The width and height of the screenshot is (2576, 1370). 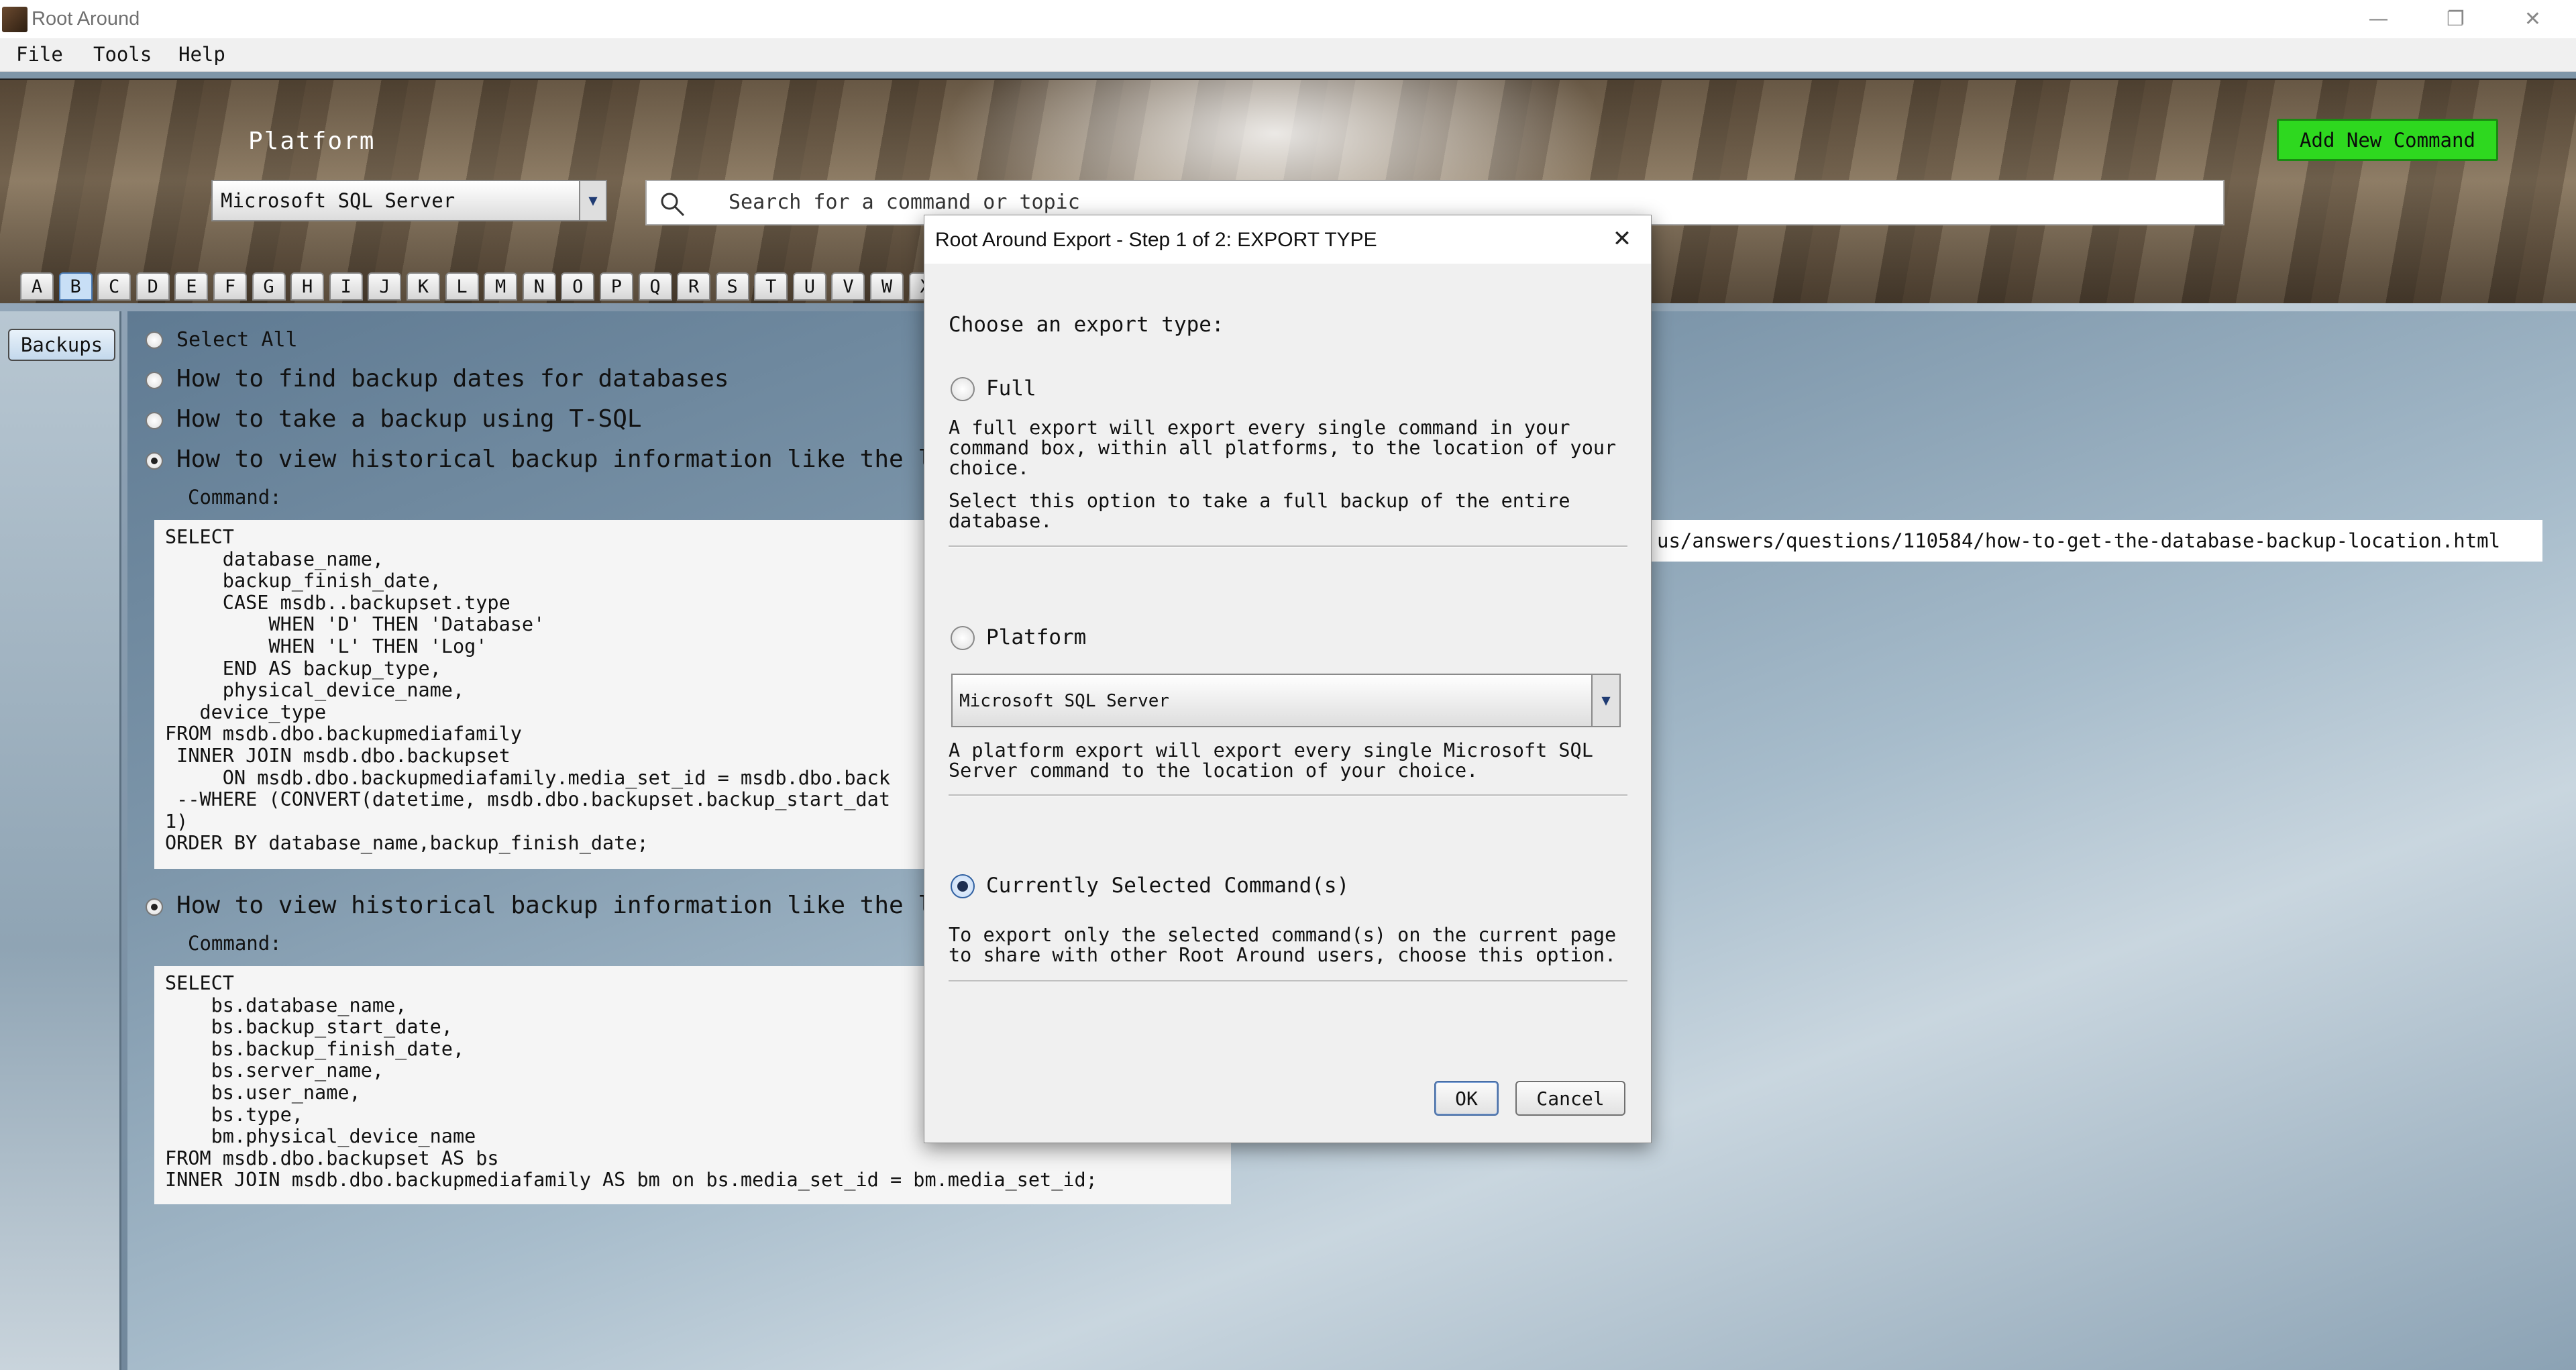 What do you see at coordinates (114, 286) in the screenshot?
I see `letter-tab-c: C` at bounding box center [114, 286].